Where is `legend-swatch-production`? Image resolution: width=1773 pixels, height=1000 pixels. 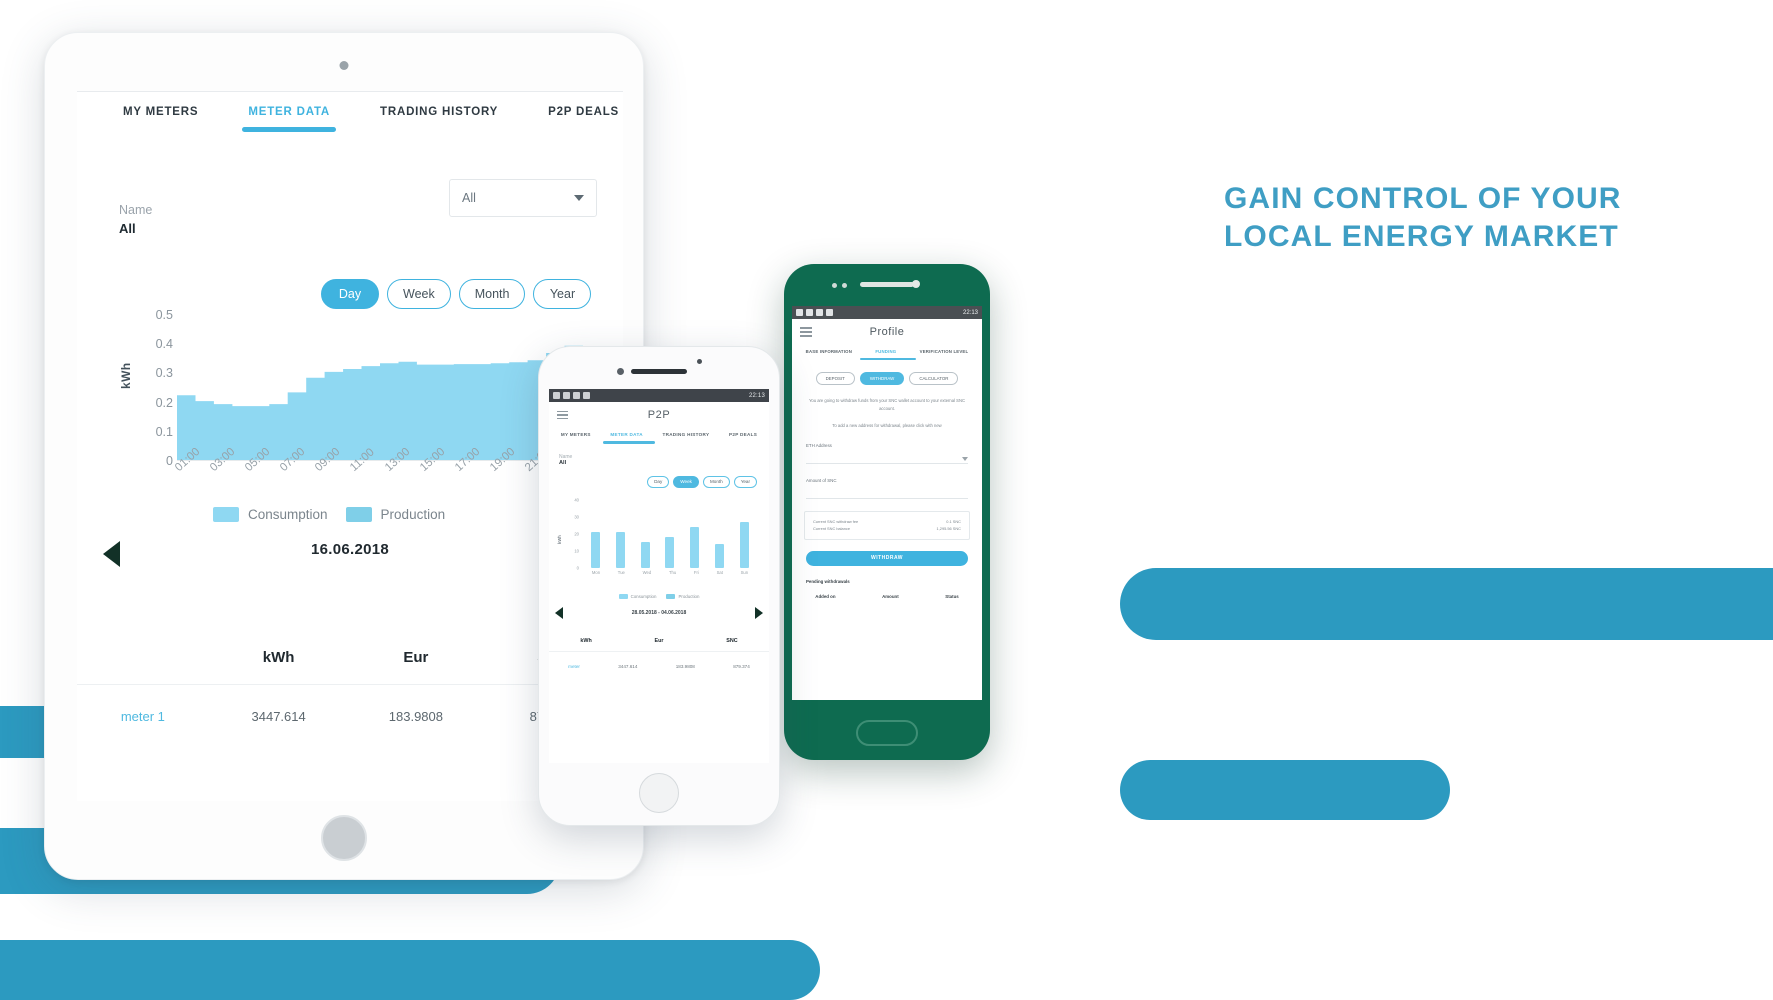
legend-swatch-production is located at coordinates (358, 514).